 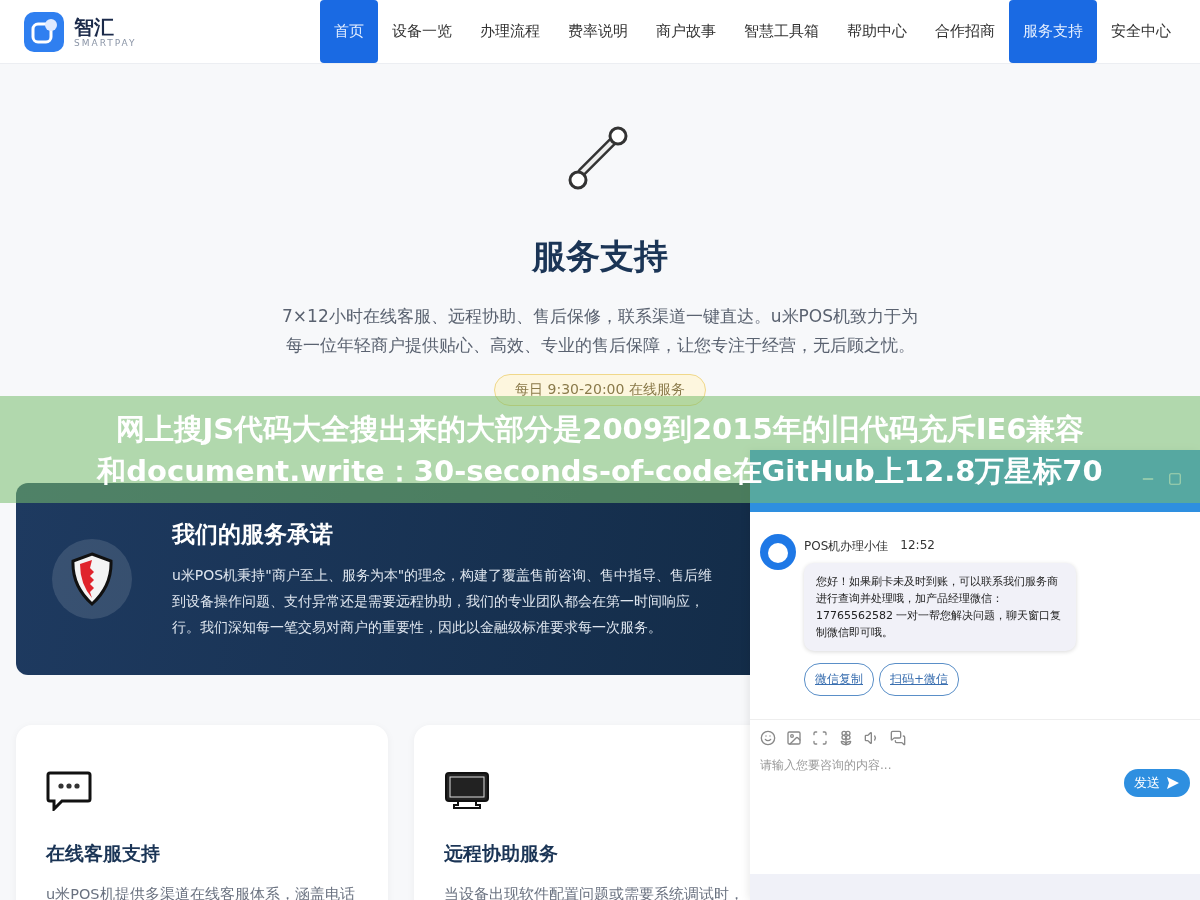 What do you see at coordinates (686, 31) in the screenshot?
I see `nav-link: 商户故事` at bounding box center [686, 31].